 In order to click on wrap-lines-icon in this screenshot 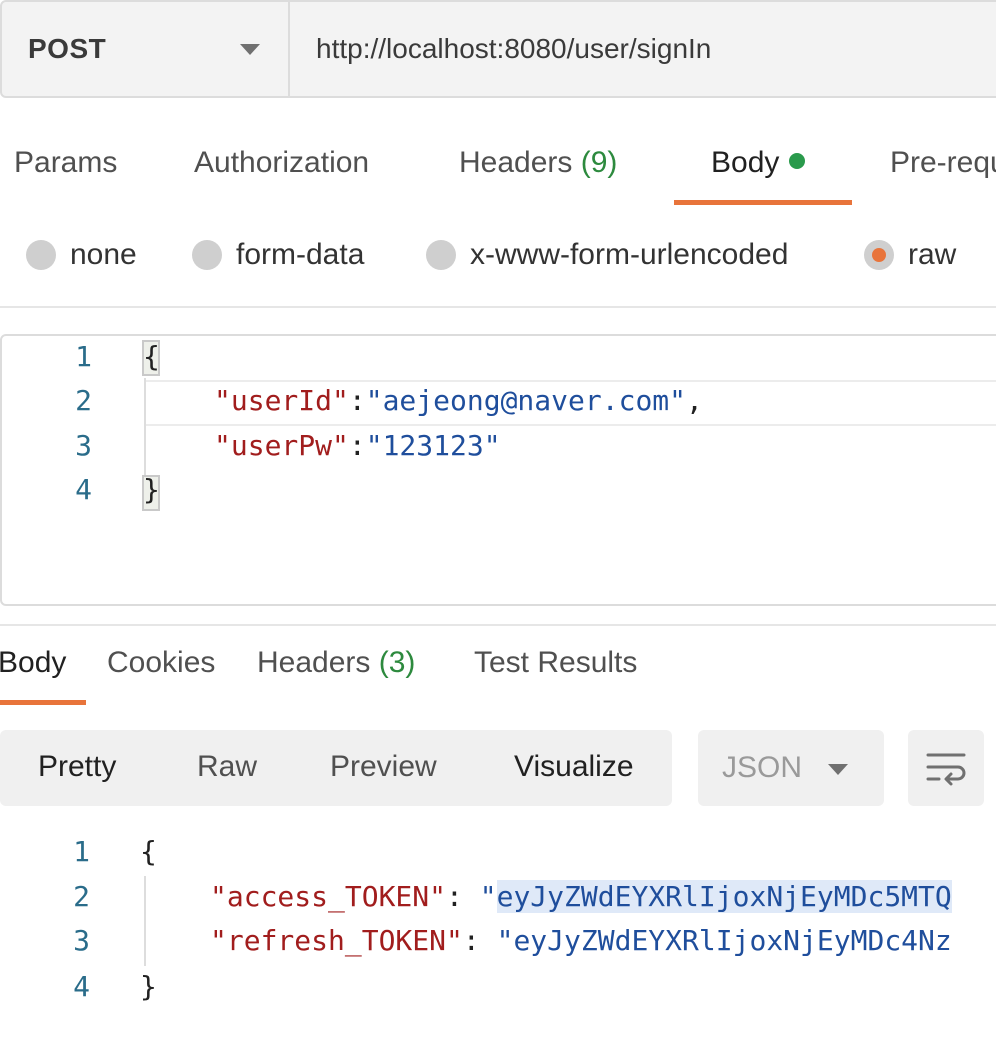, I will do `click(946, 769)`.